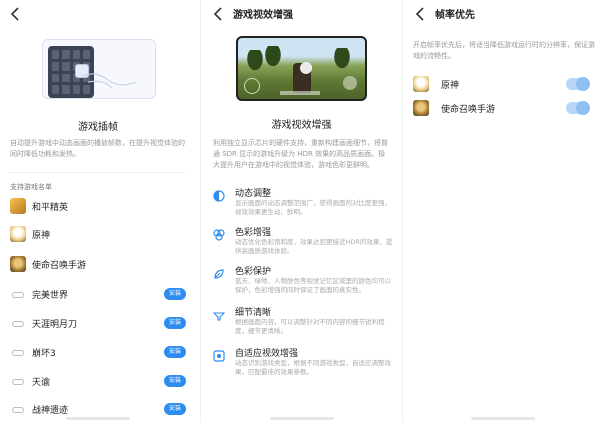 The width and height of the screenshot is (600, 423). I want to click on game-preview-image, so click(301, 68).